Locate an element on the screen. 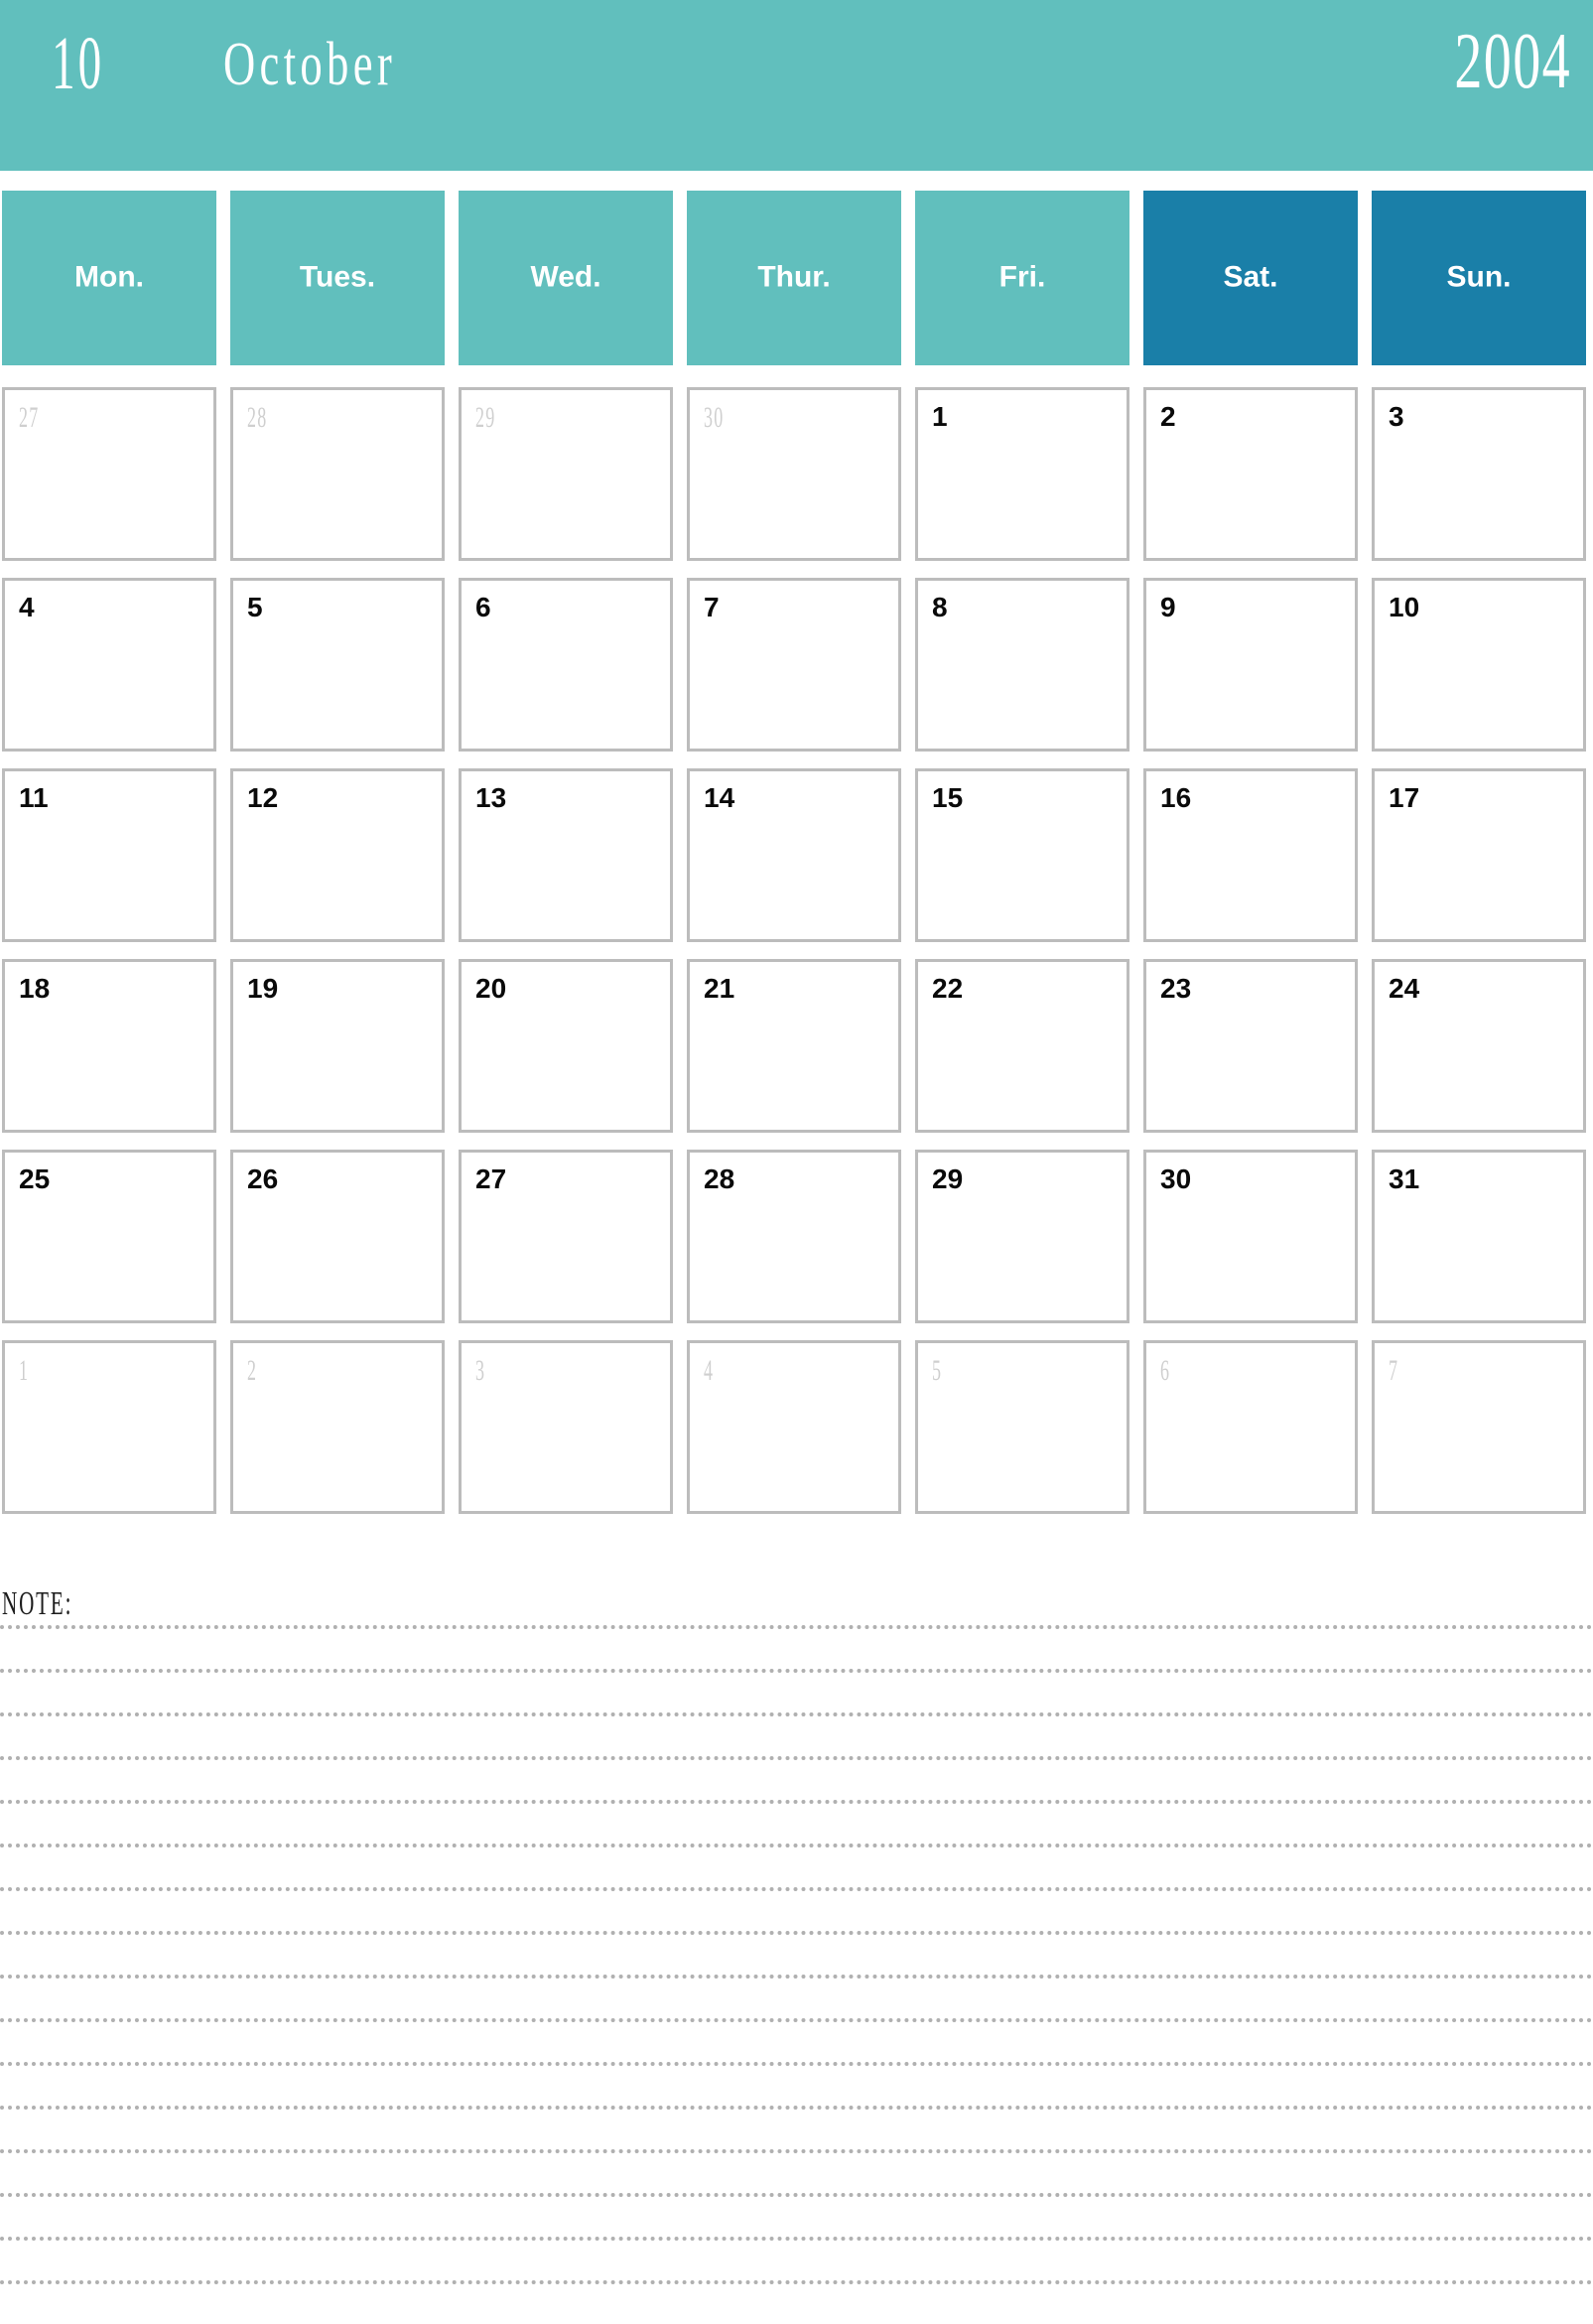 This screenshot has height=2324, width=1593. weekday-label: Wed. is located at coordinates (565, 277).